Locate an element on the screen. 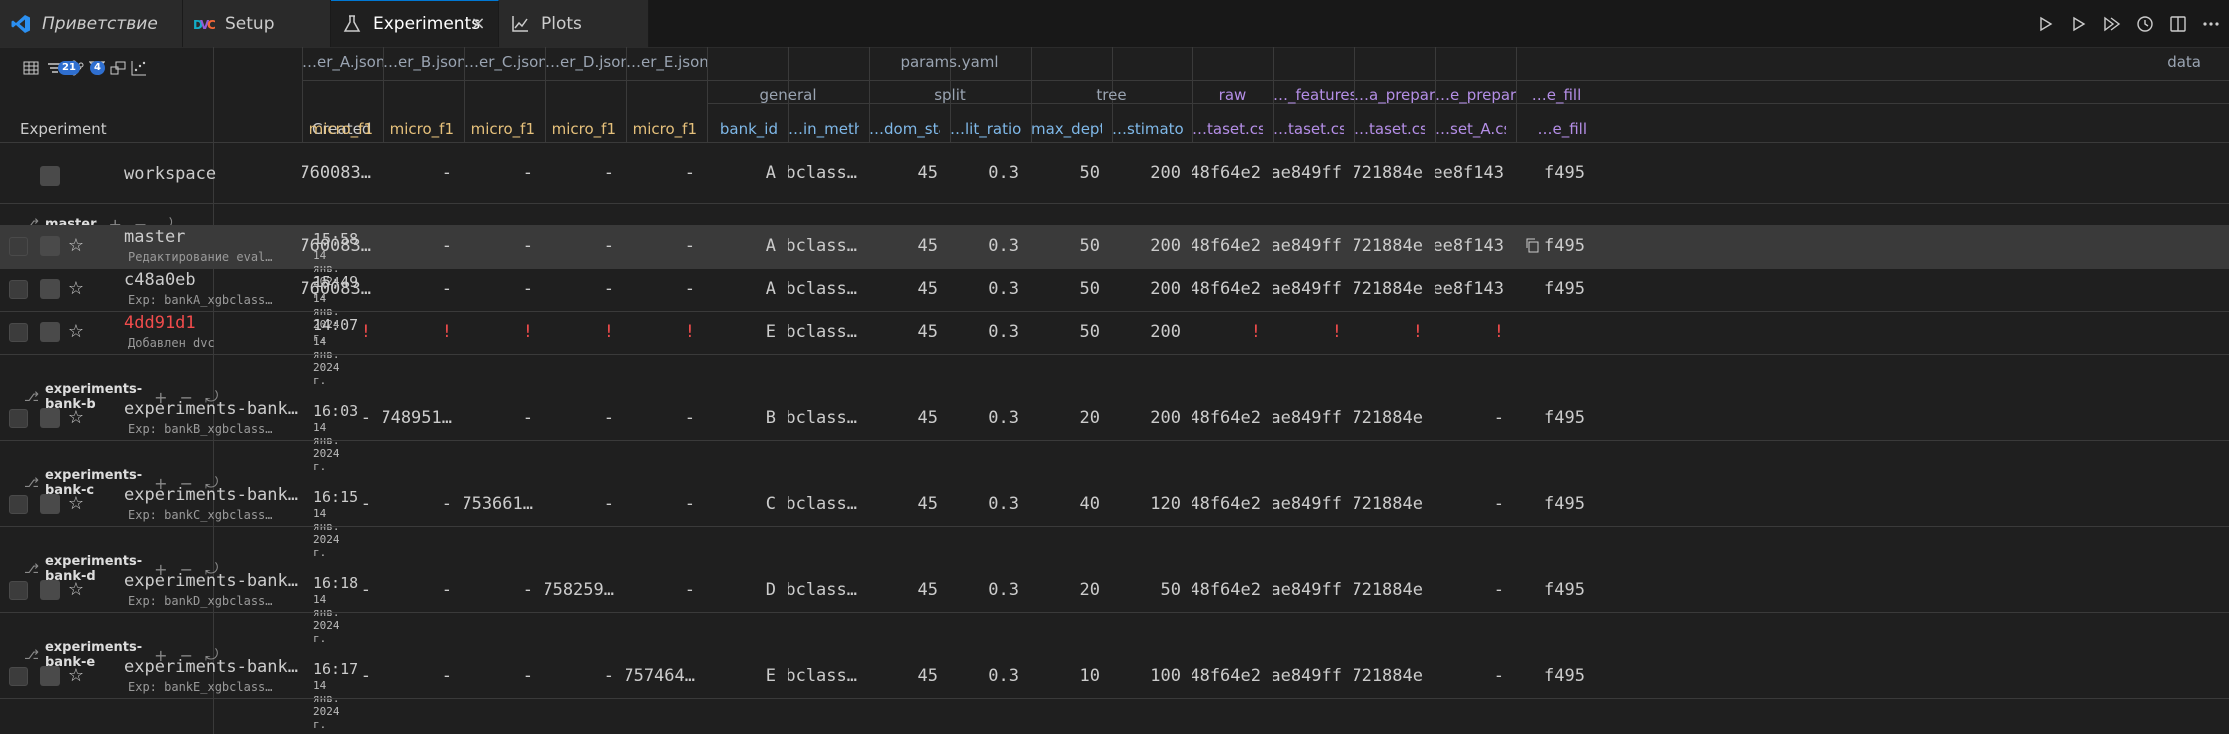 The width and height of the screenshot is (2229, 734). dep-group-header: …e_fill is located at coordinates (1556, 95).